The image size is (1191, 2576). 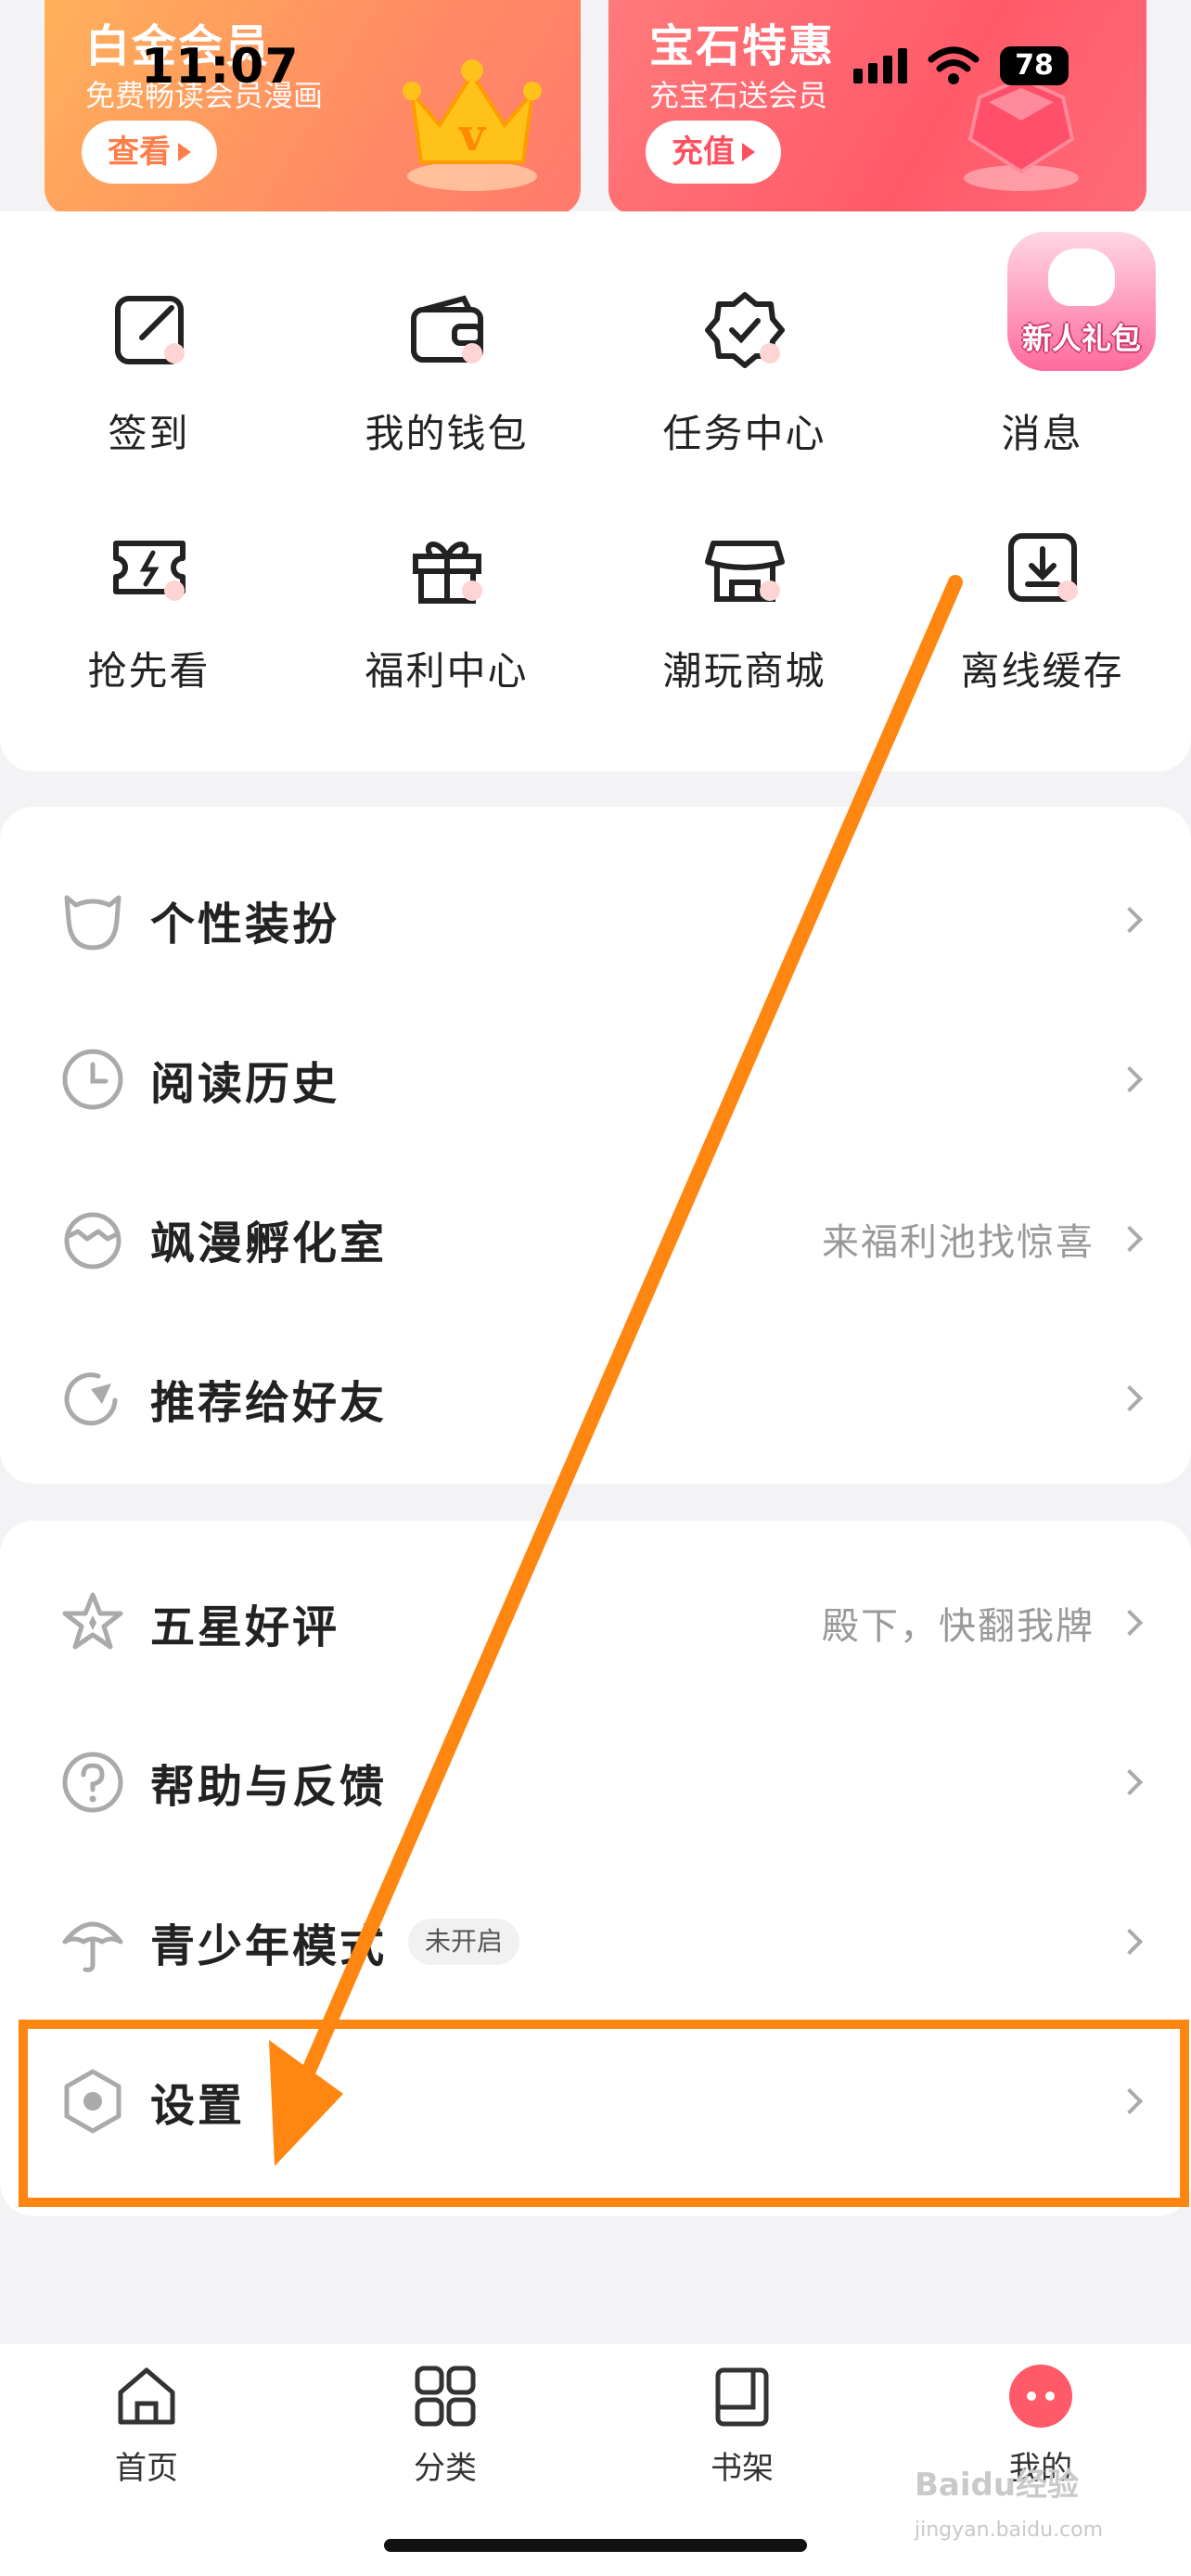 I want to click on vip-view-button: 查看, so click(x=149, y=152).